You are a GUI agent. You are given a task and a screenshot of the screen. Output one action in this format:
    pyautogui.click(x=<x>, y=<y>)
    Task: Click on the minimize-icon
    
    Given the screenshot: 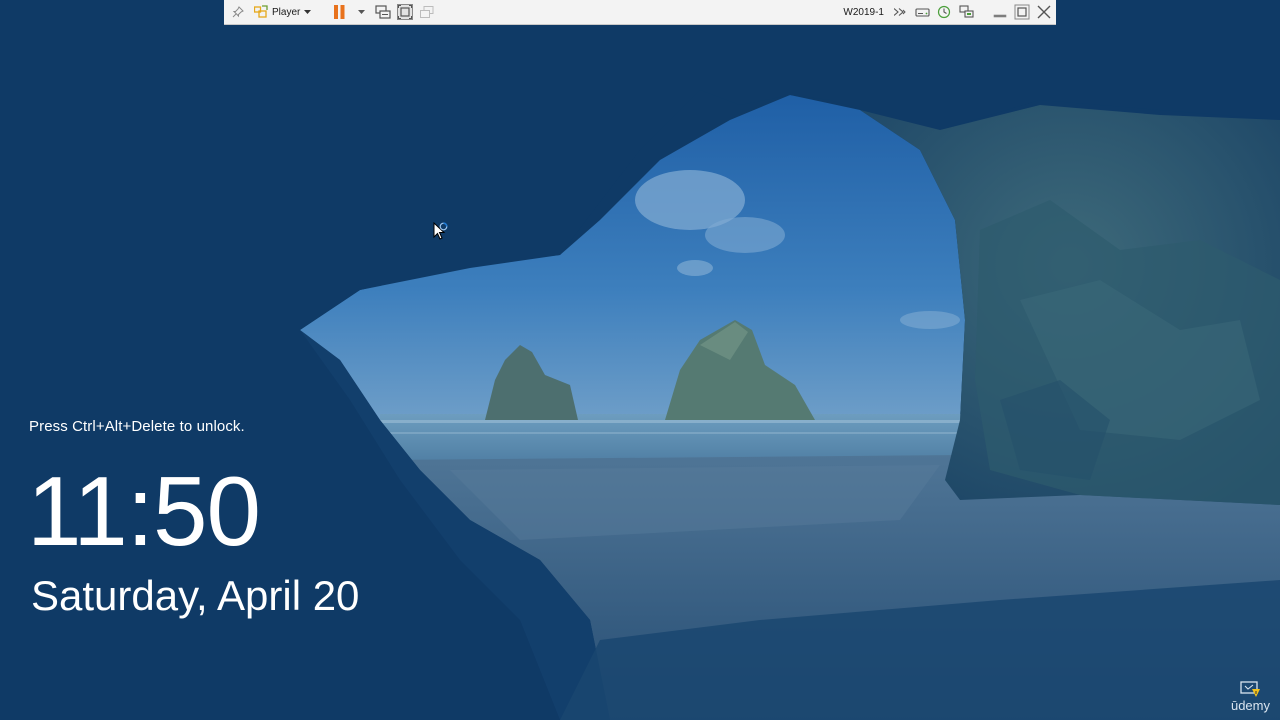 What is the action you would take?
    pyautogui.click(x=1000, y=16)
    